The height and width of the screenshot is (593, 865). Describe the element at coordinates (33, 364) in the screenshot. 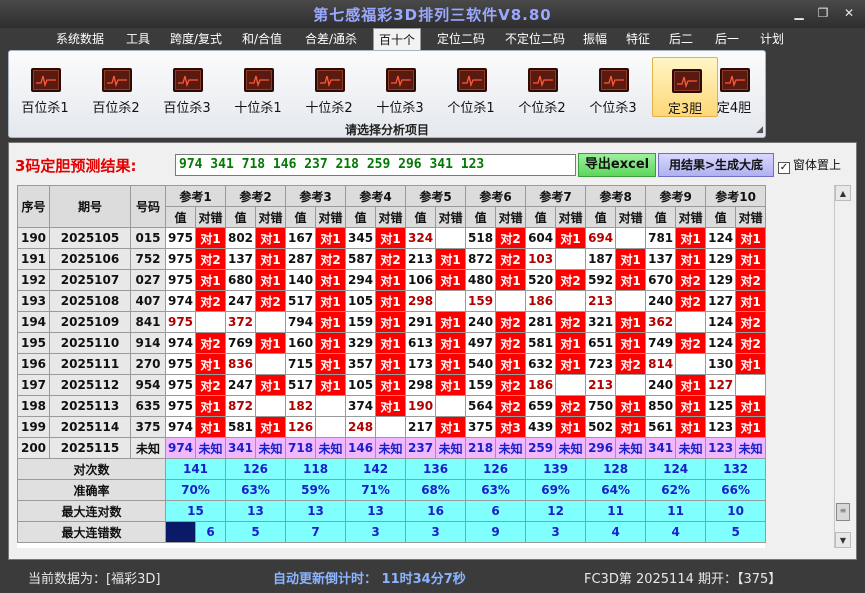

I see `seq-cell: 196` at that location.